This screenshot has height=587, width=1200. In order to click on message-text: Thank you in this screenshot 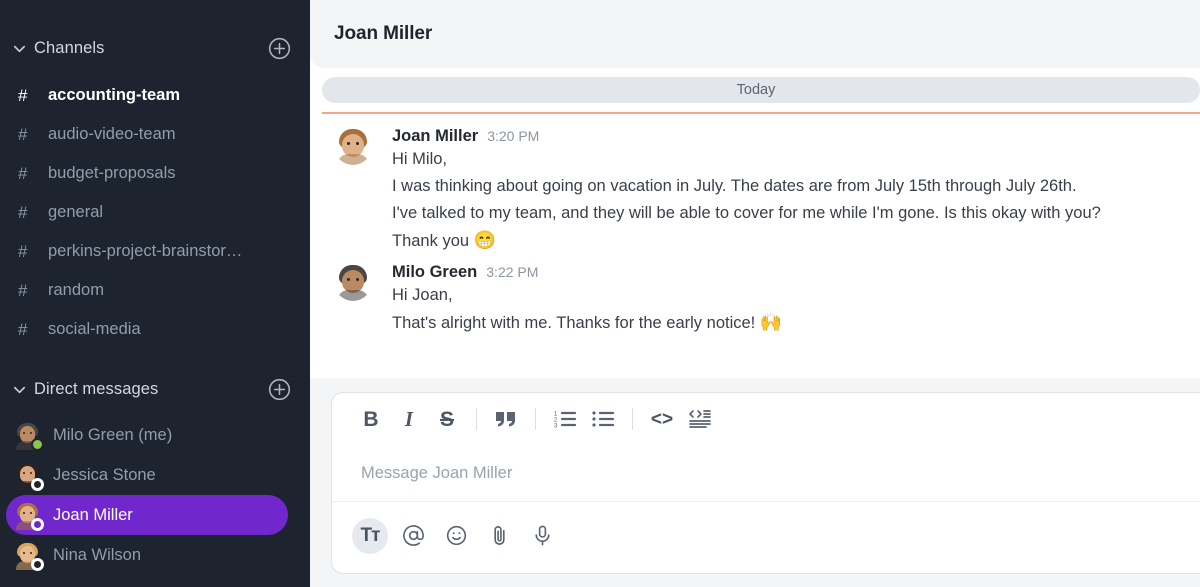, I will do `click(433, 241)`.